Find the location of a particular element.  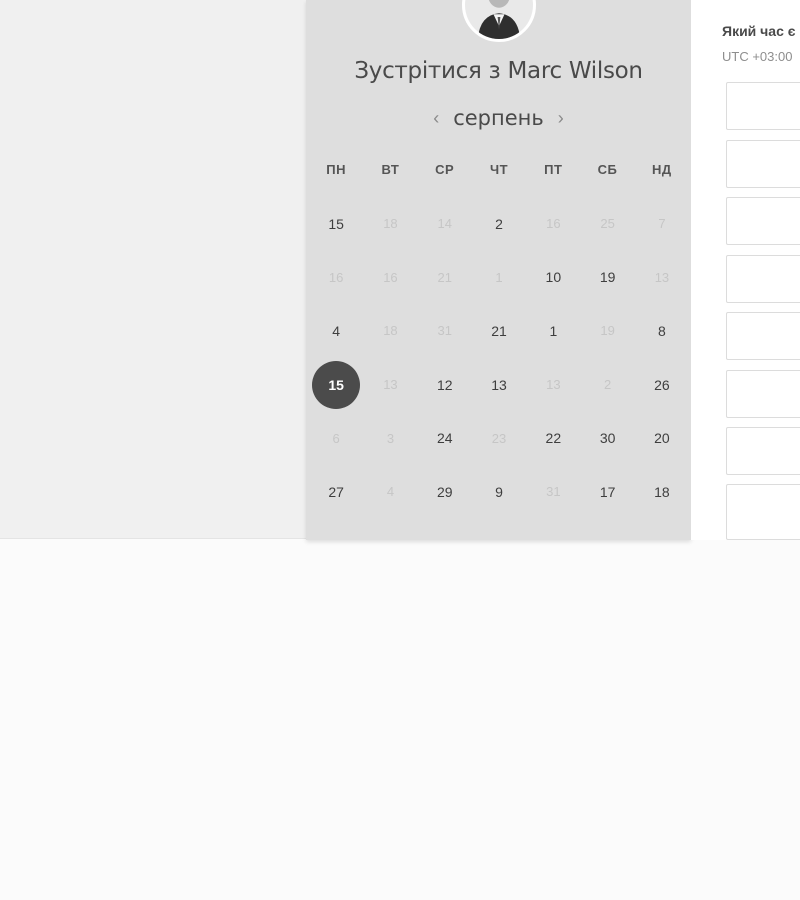

time-slots-panel: Який час є UTC +03:00 is located at coordinates (745, 270).